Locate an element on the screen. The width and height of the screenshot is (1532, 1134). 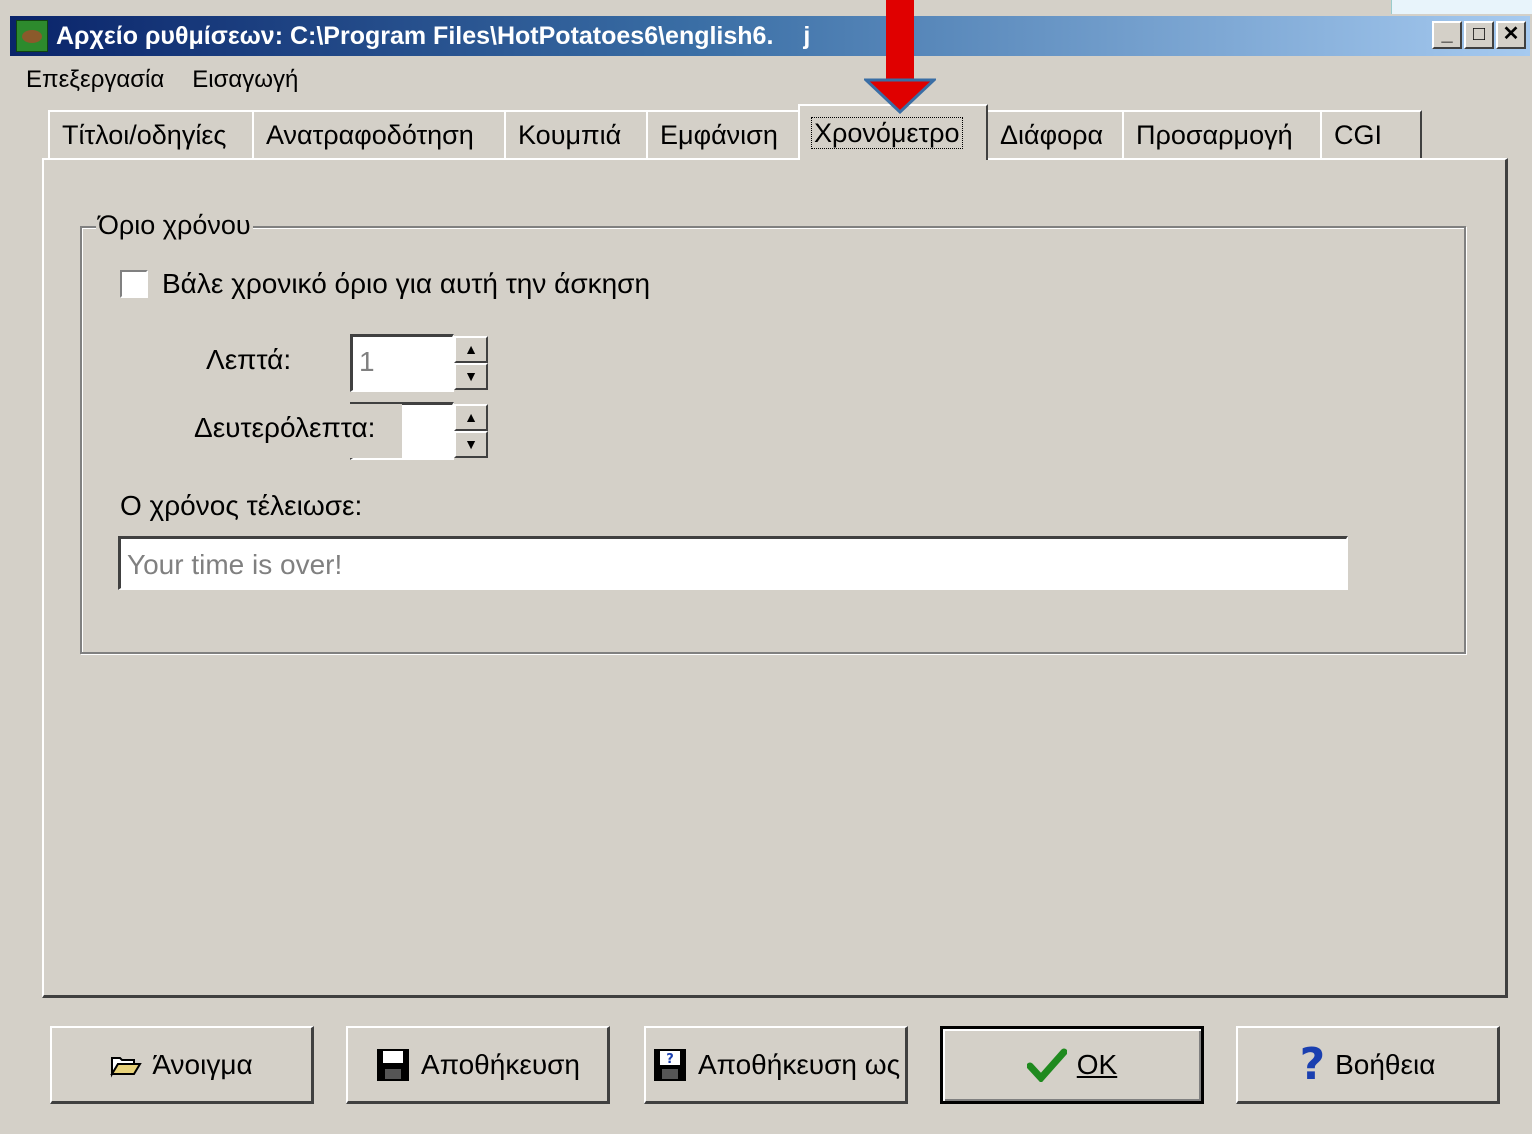
checkmark-icon is located at coordinates (1046, 1065).